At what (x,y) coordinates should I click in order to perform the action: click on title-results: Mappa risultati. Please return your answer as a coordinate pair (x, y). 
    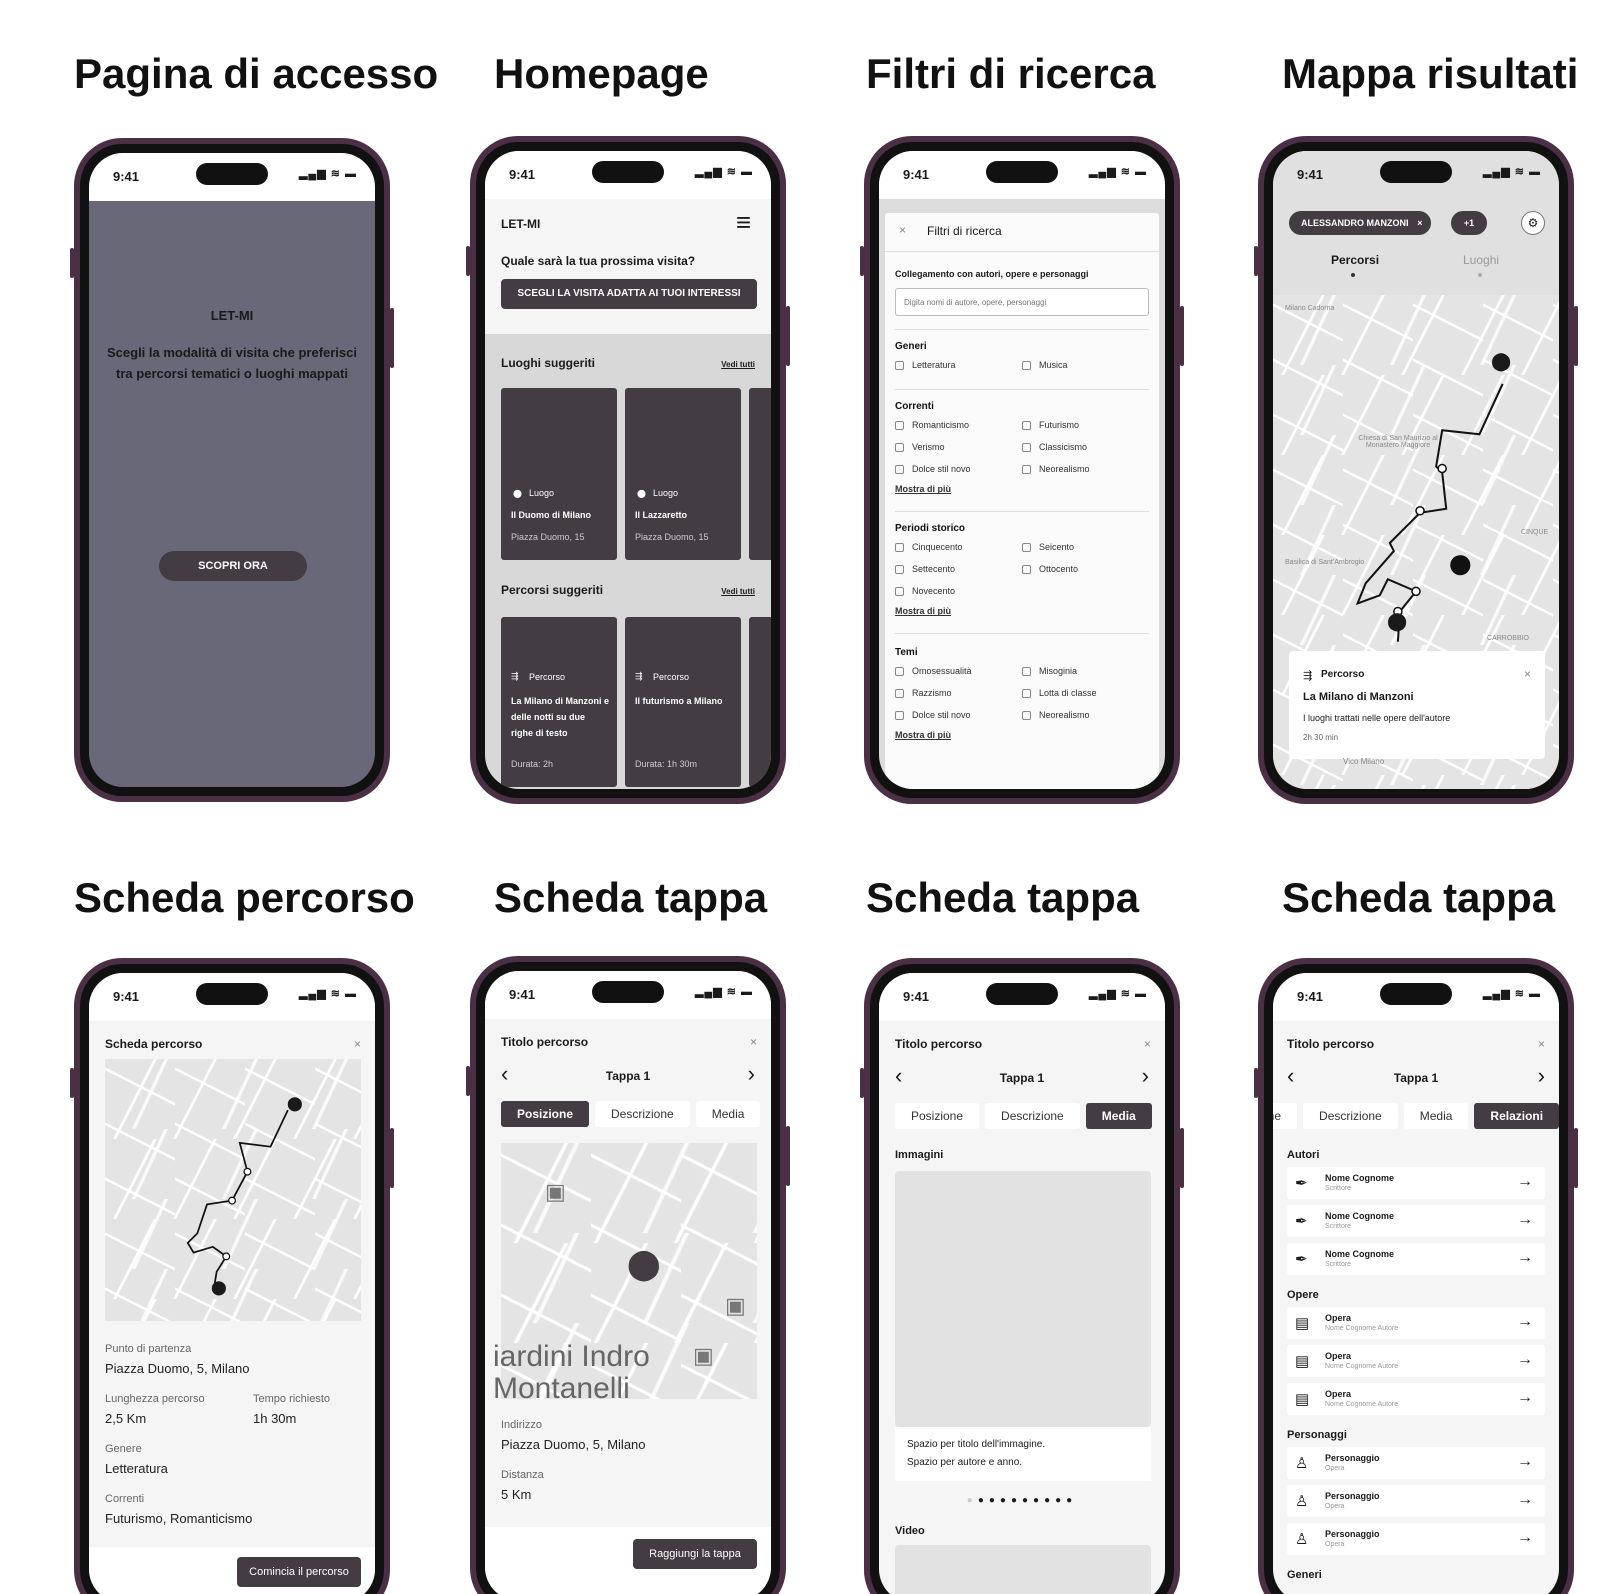
    Looking at the image, I should click on (1430, 73).